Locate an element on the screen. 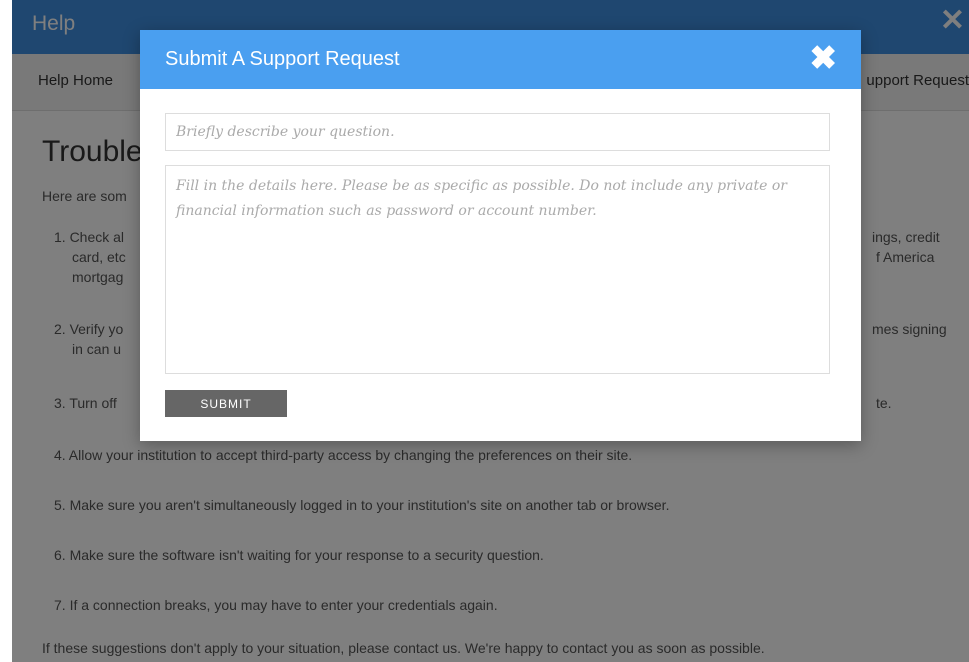 The height and width of the screenshot is (662, 969). close-icon: ✖ is located at coordinates (823, 57).